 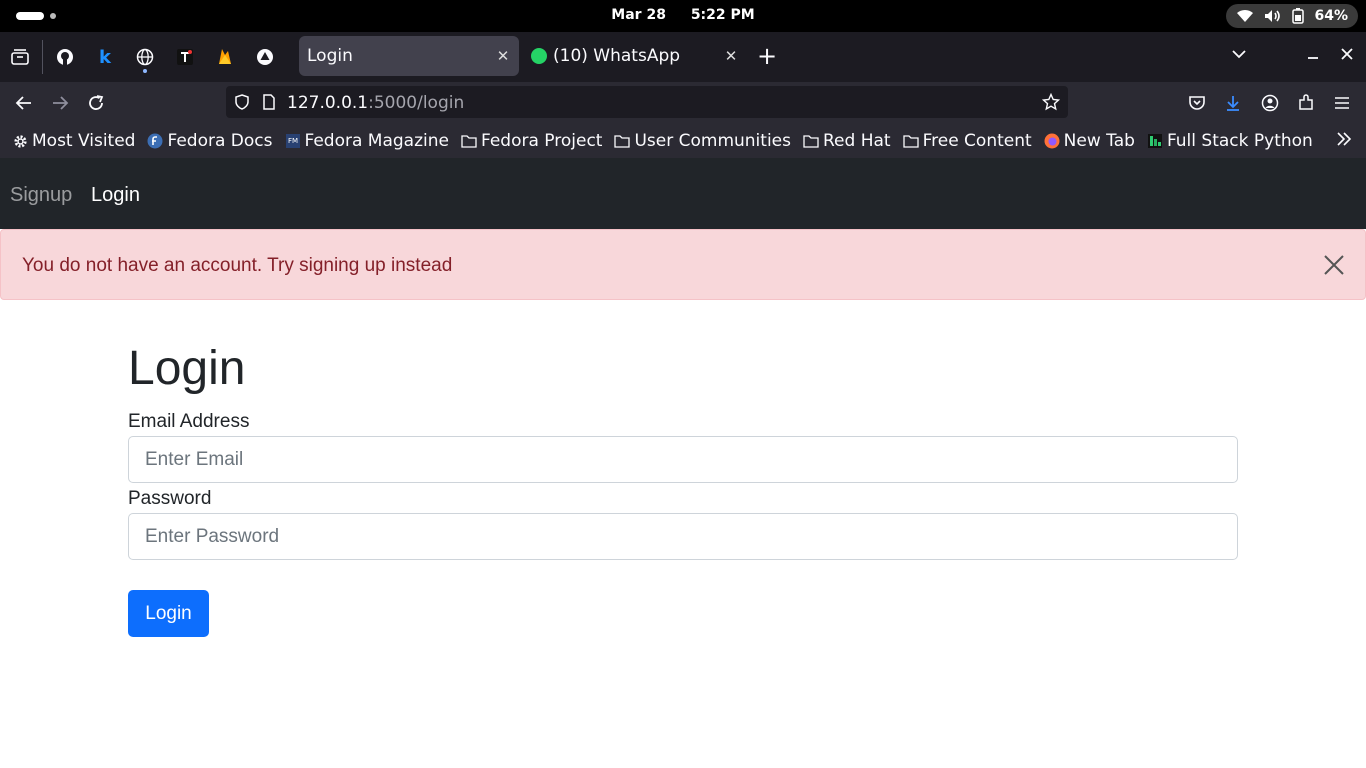 I want to click on wifi-icon, so click(x=1245, y=15).